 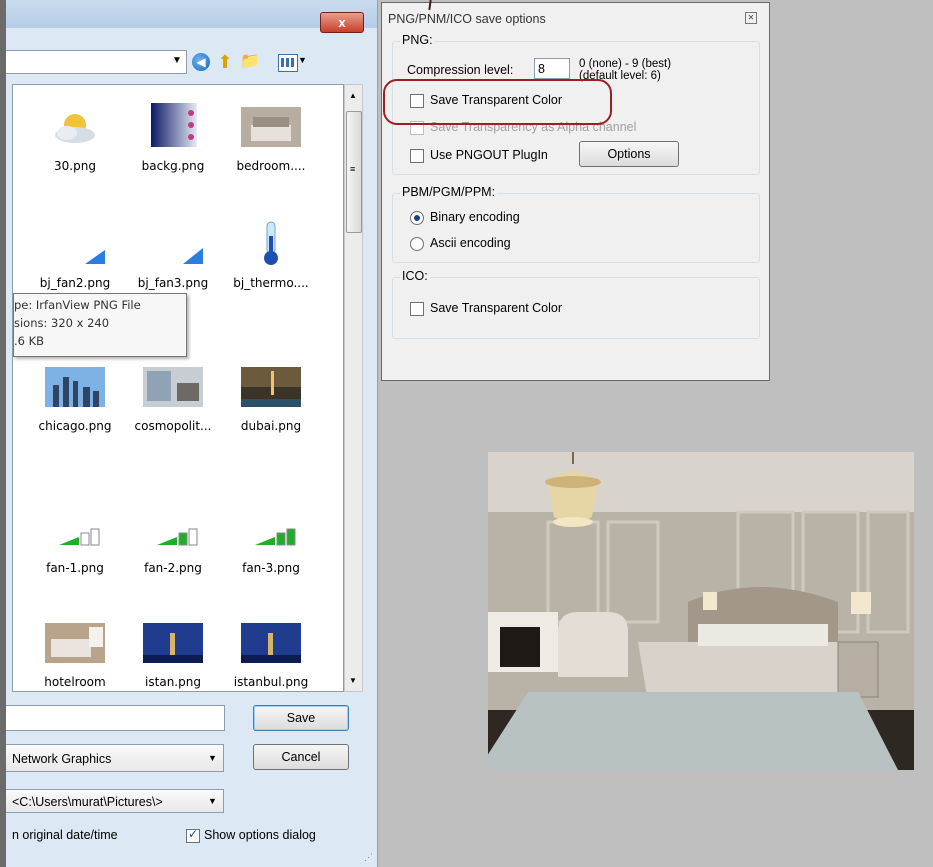 I want to click on file-item: fan-2.png, so click(x=173, y=540).